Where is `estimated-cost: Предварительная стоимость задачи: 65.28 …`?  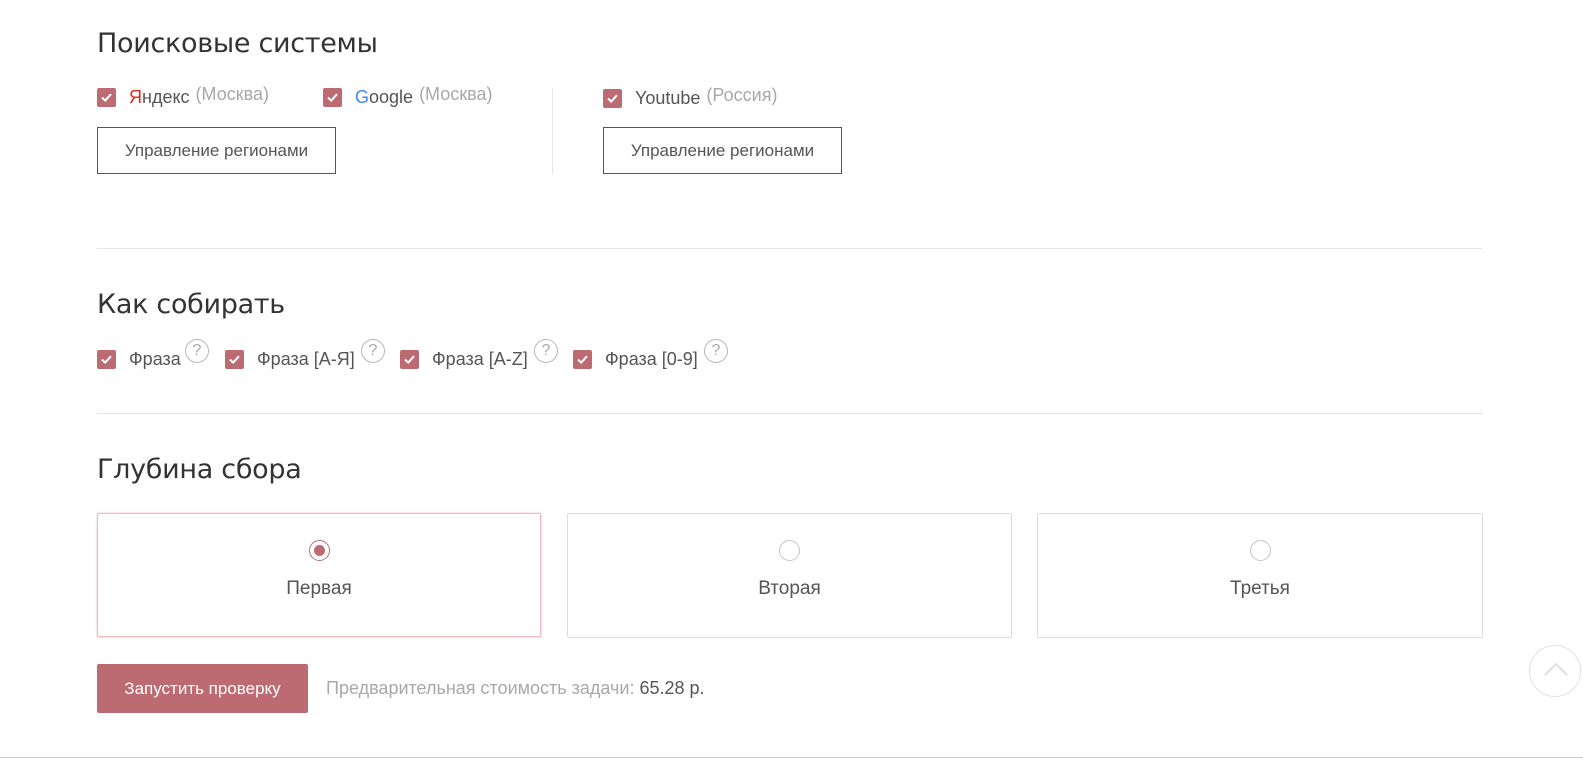 estimated-cost: Предварительная стоимость задачи: 65.28 … is located at coordinates (515, 688).